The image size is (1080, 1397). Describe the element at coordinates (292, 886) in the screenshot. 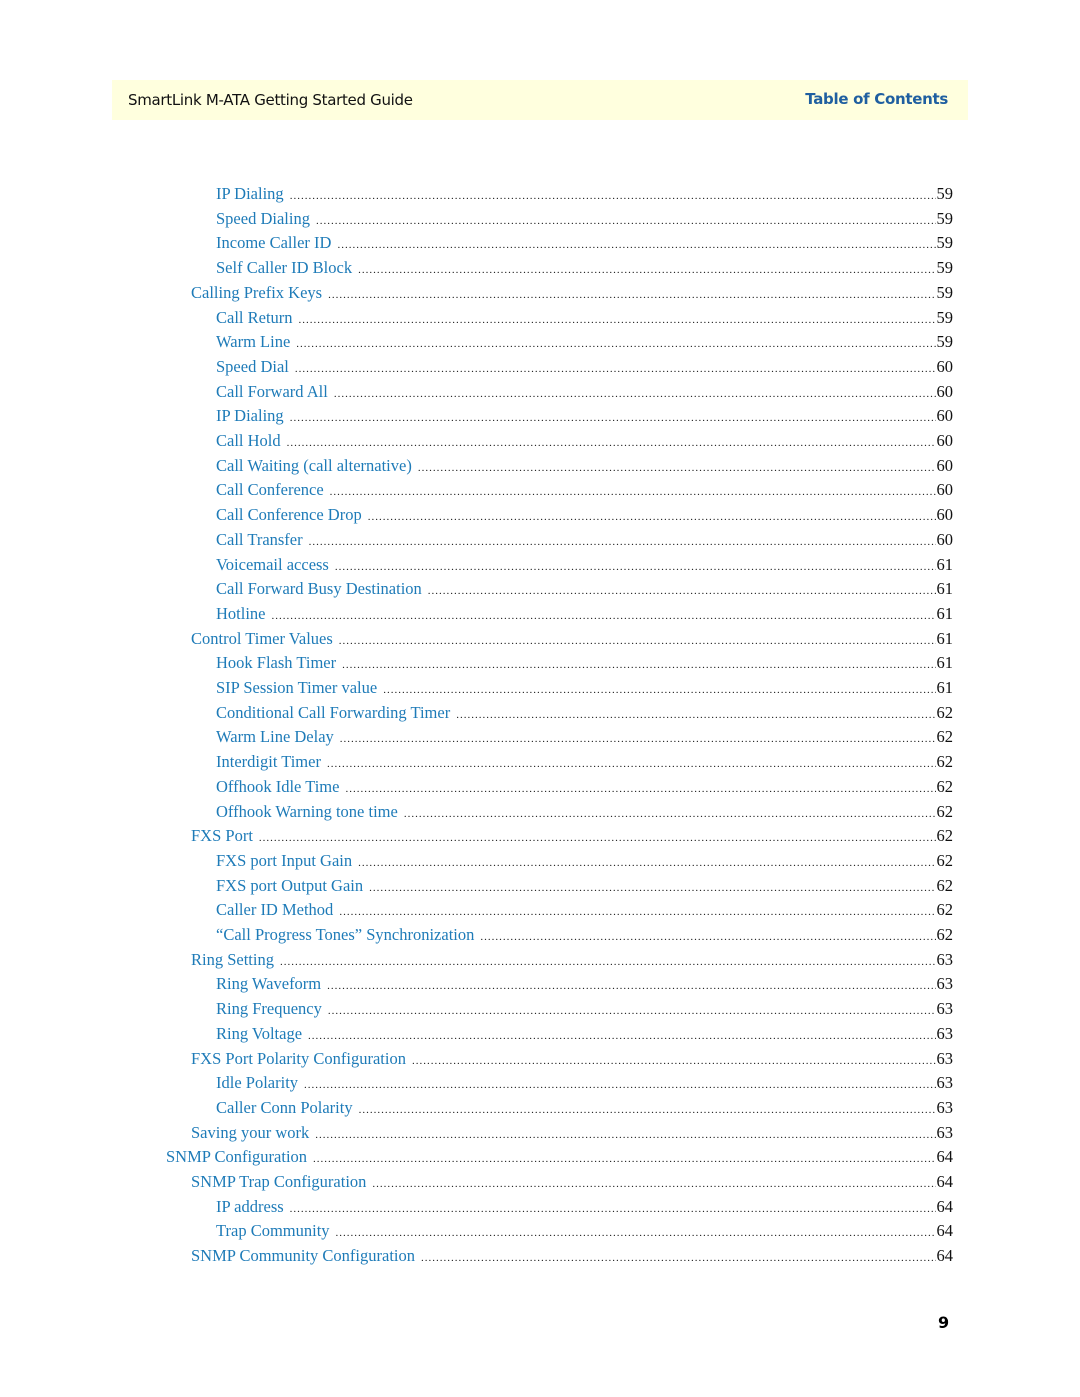

I see `toc-entry-label: FXS port Output Gain` at that location.